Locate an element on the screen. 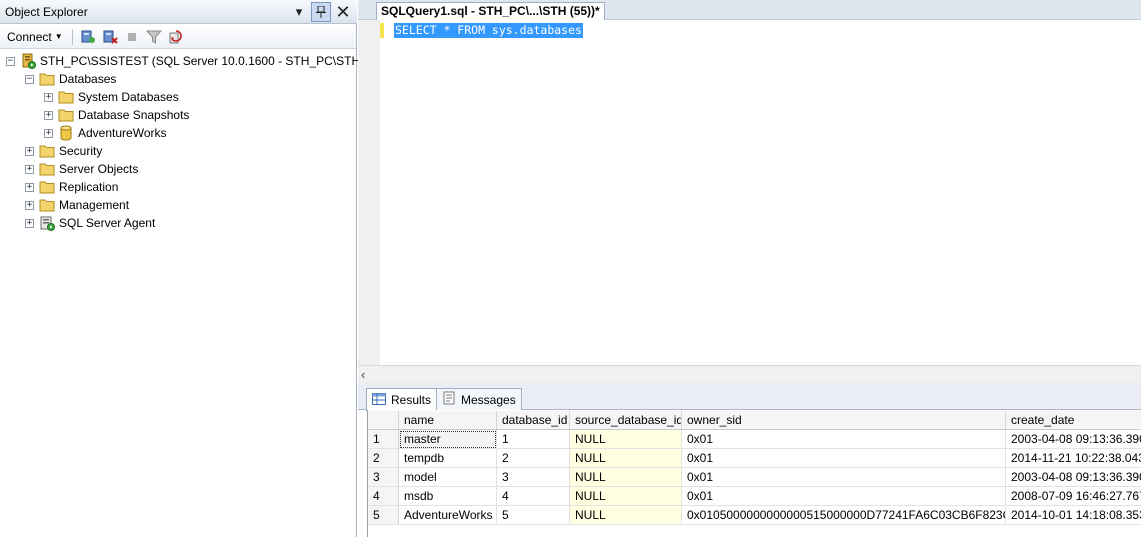  row-number-header is located at coordinates (383, 420).